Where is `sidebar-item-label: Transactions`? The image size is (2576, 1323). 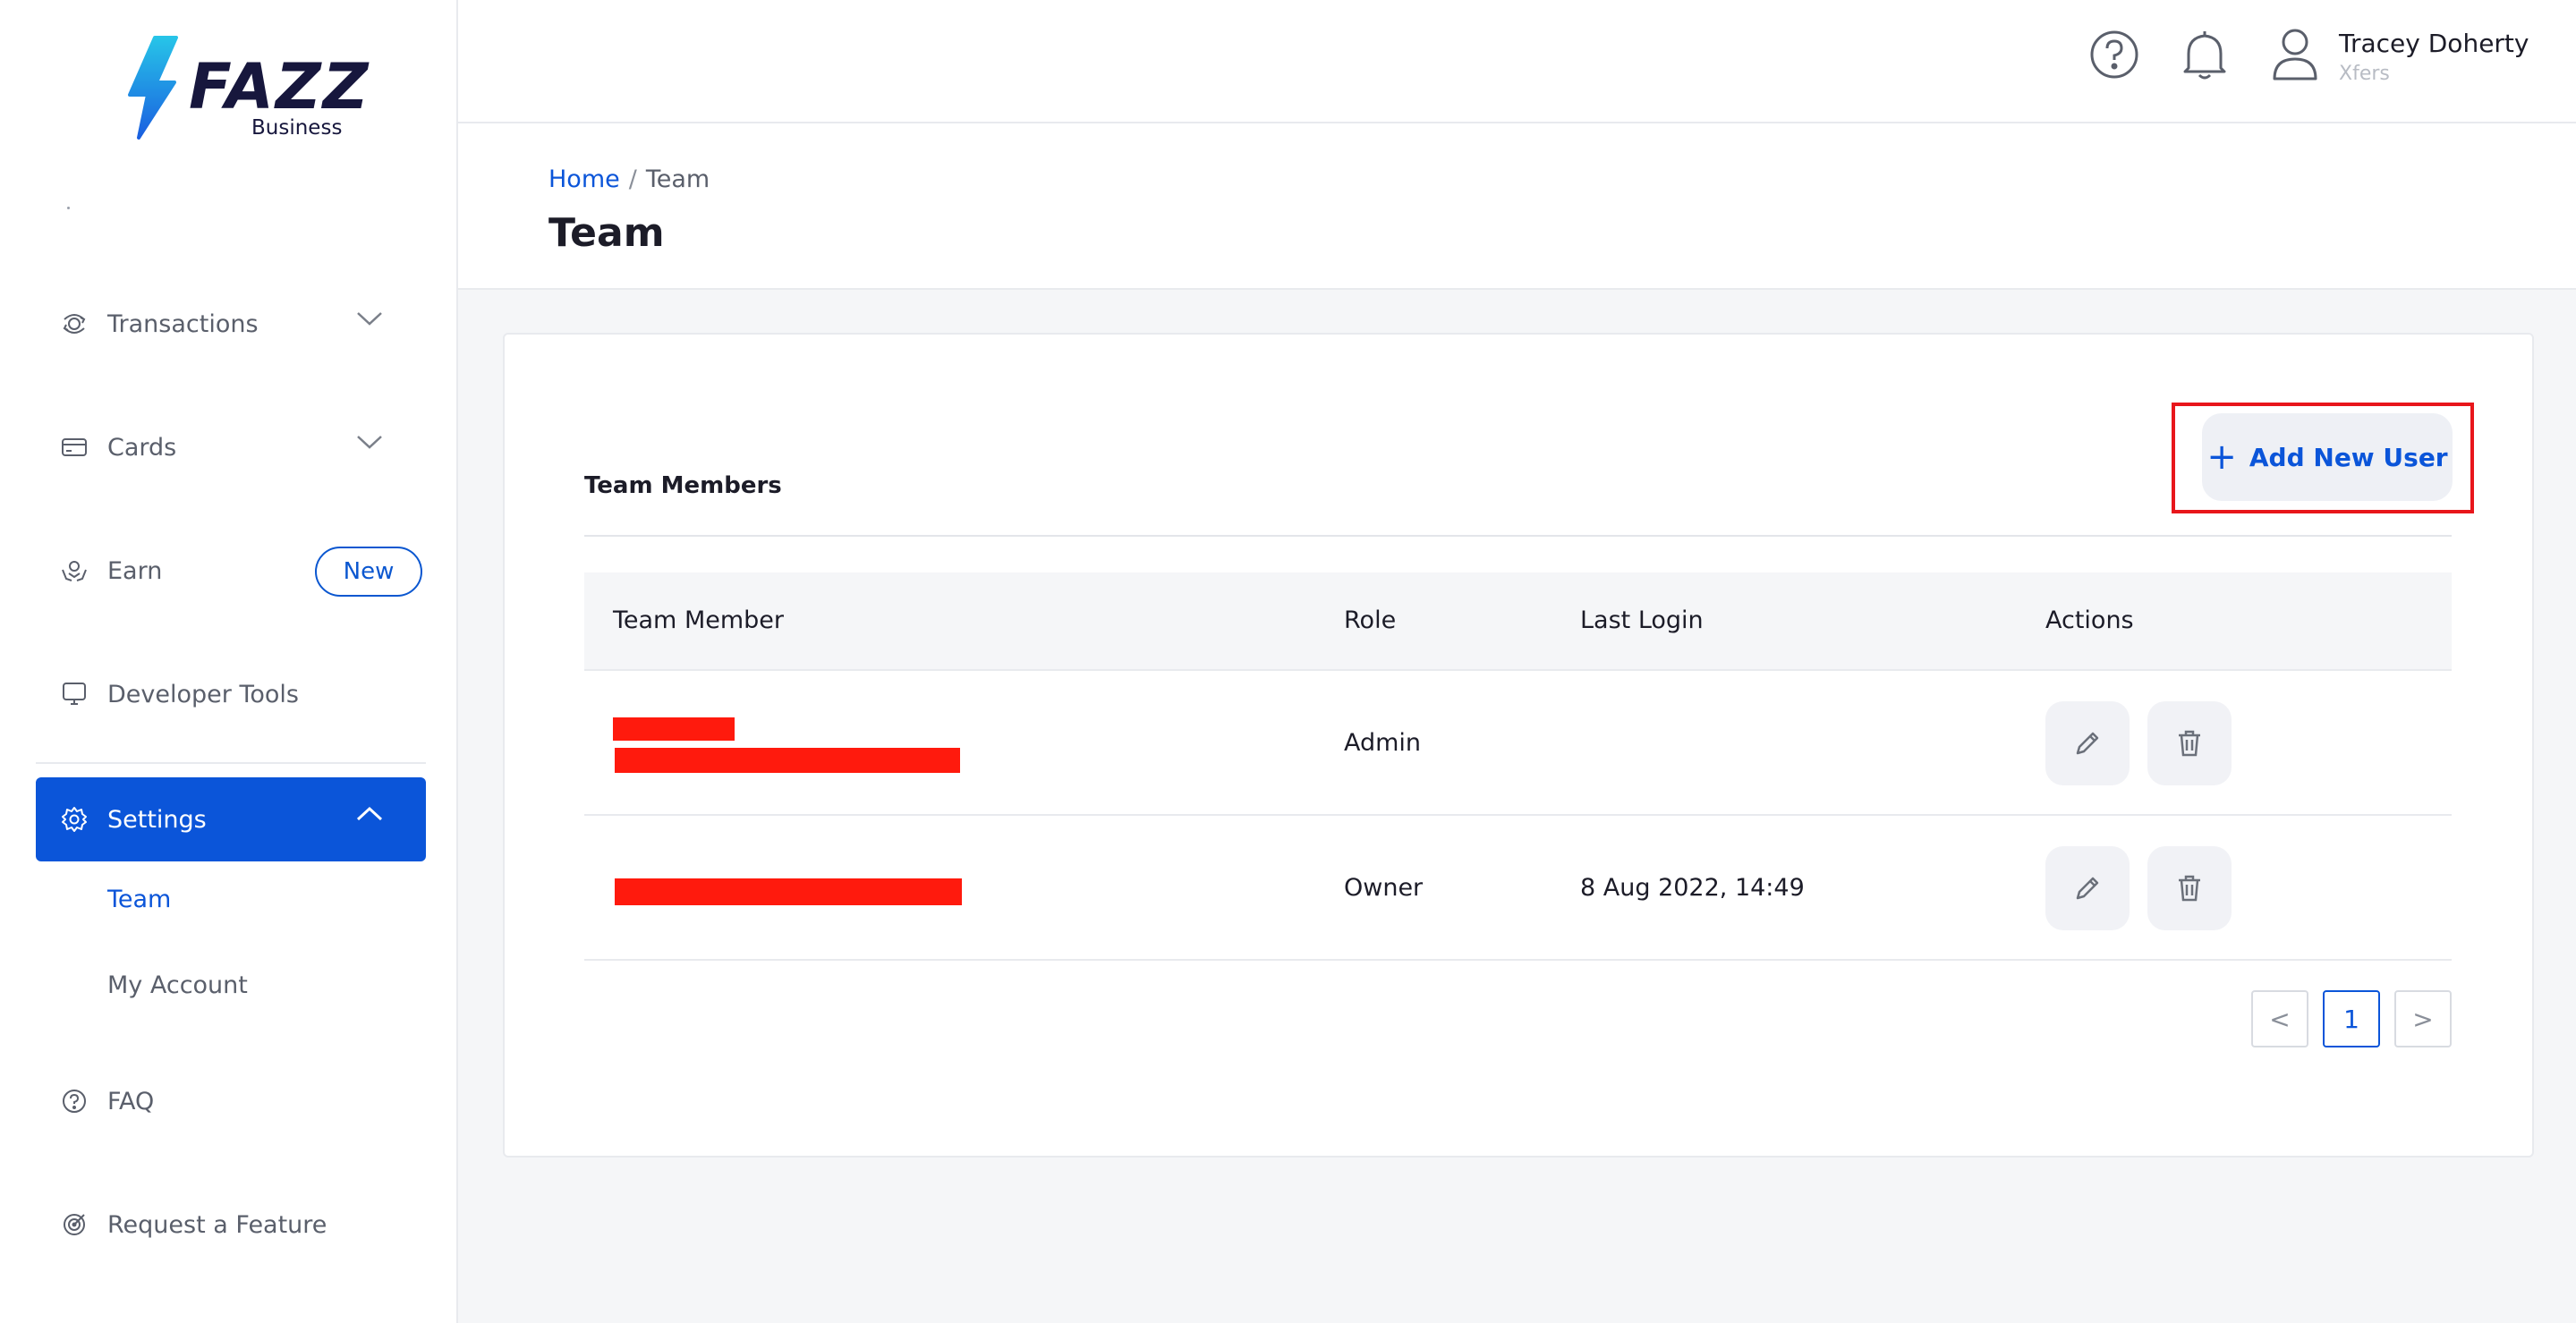 sidebar-item-label: Transactions is located at coordinates (183, 324).